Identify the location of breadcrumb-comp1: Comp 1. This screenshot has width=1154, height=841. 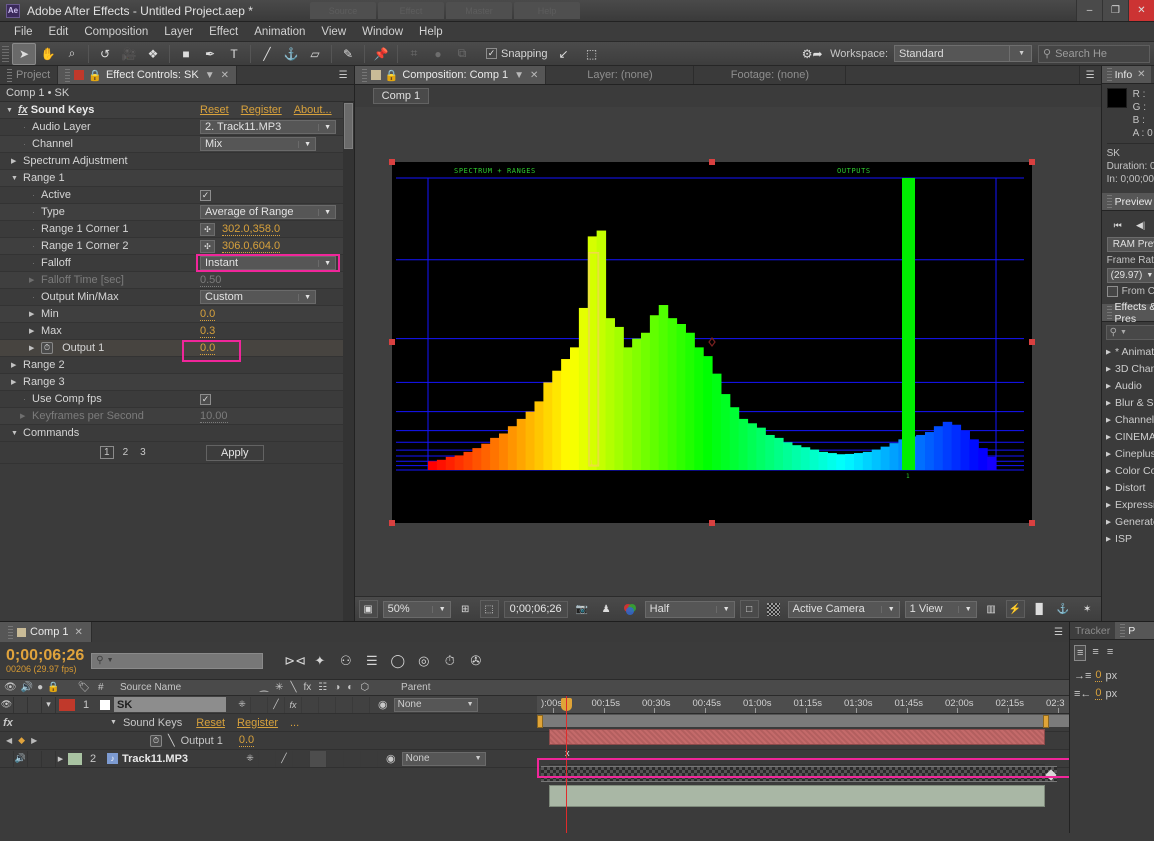
(401, 96).